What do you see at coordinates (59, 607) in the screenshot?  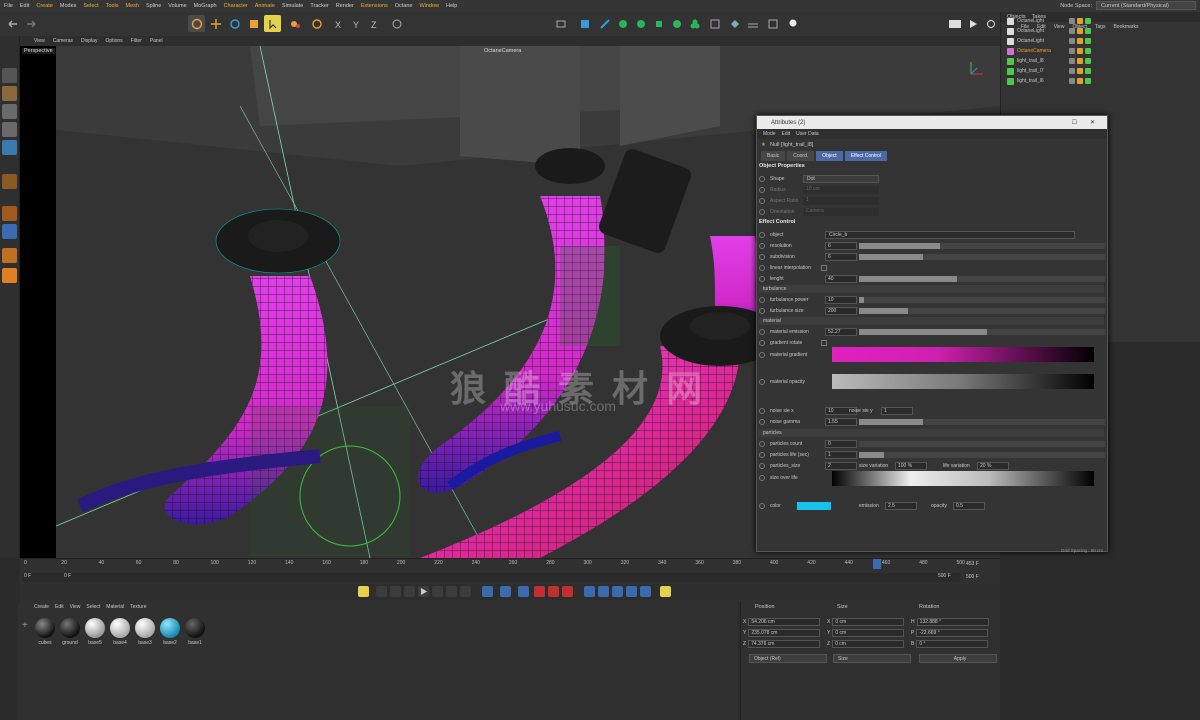 I see `material-menu-edit: Edit` at bounding box center [59, 607].